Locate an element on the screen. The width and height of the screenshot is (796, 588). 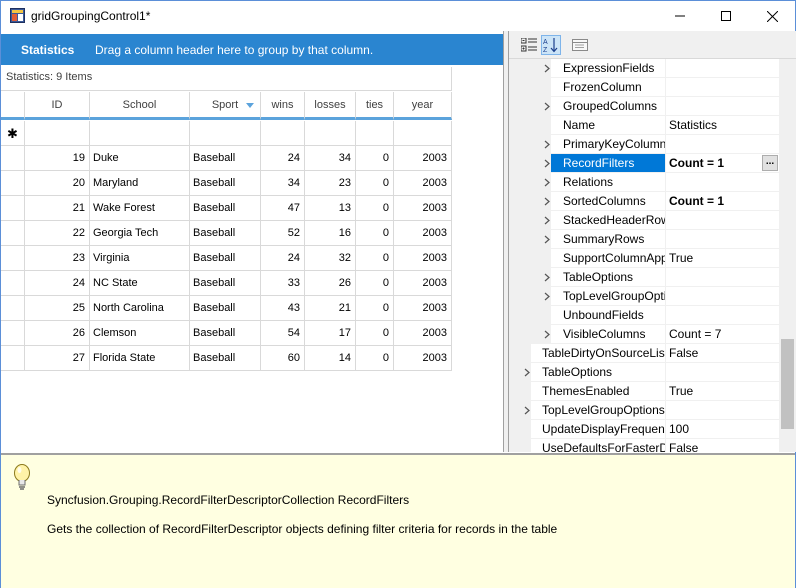
grid-cell-losses: 32 is located at coordinates (330, 258).